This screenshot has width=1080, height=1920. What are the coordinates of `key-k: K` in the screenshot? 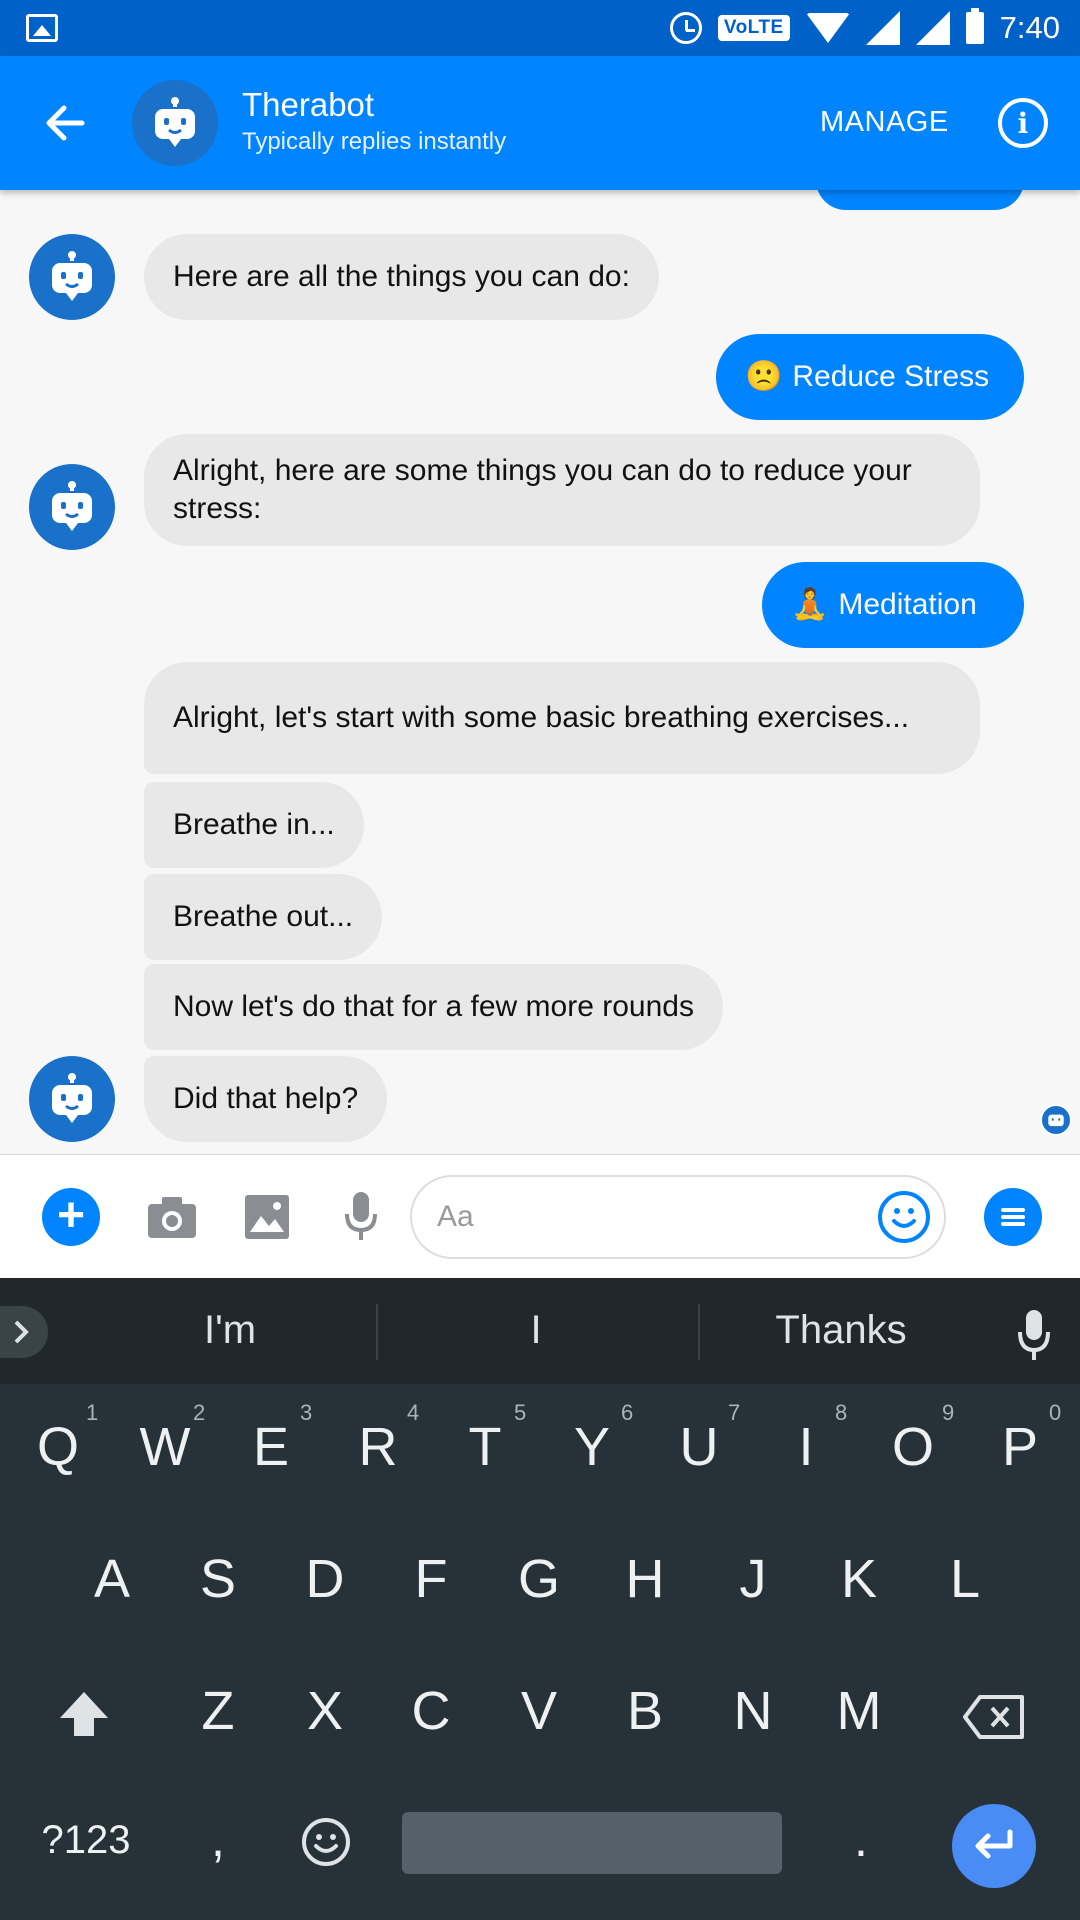 It's located at (859, 1579).